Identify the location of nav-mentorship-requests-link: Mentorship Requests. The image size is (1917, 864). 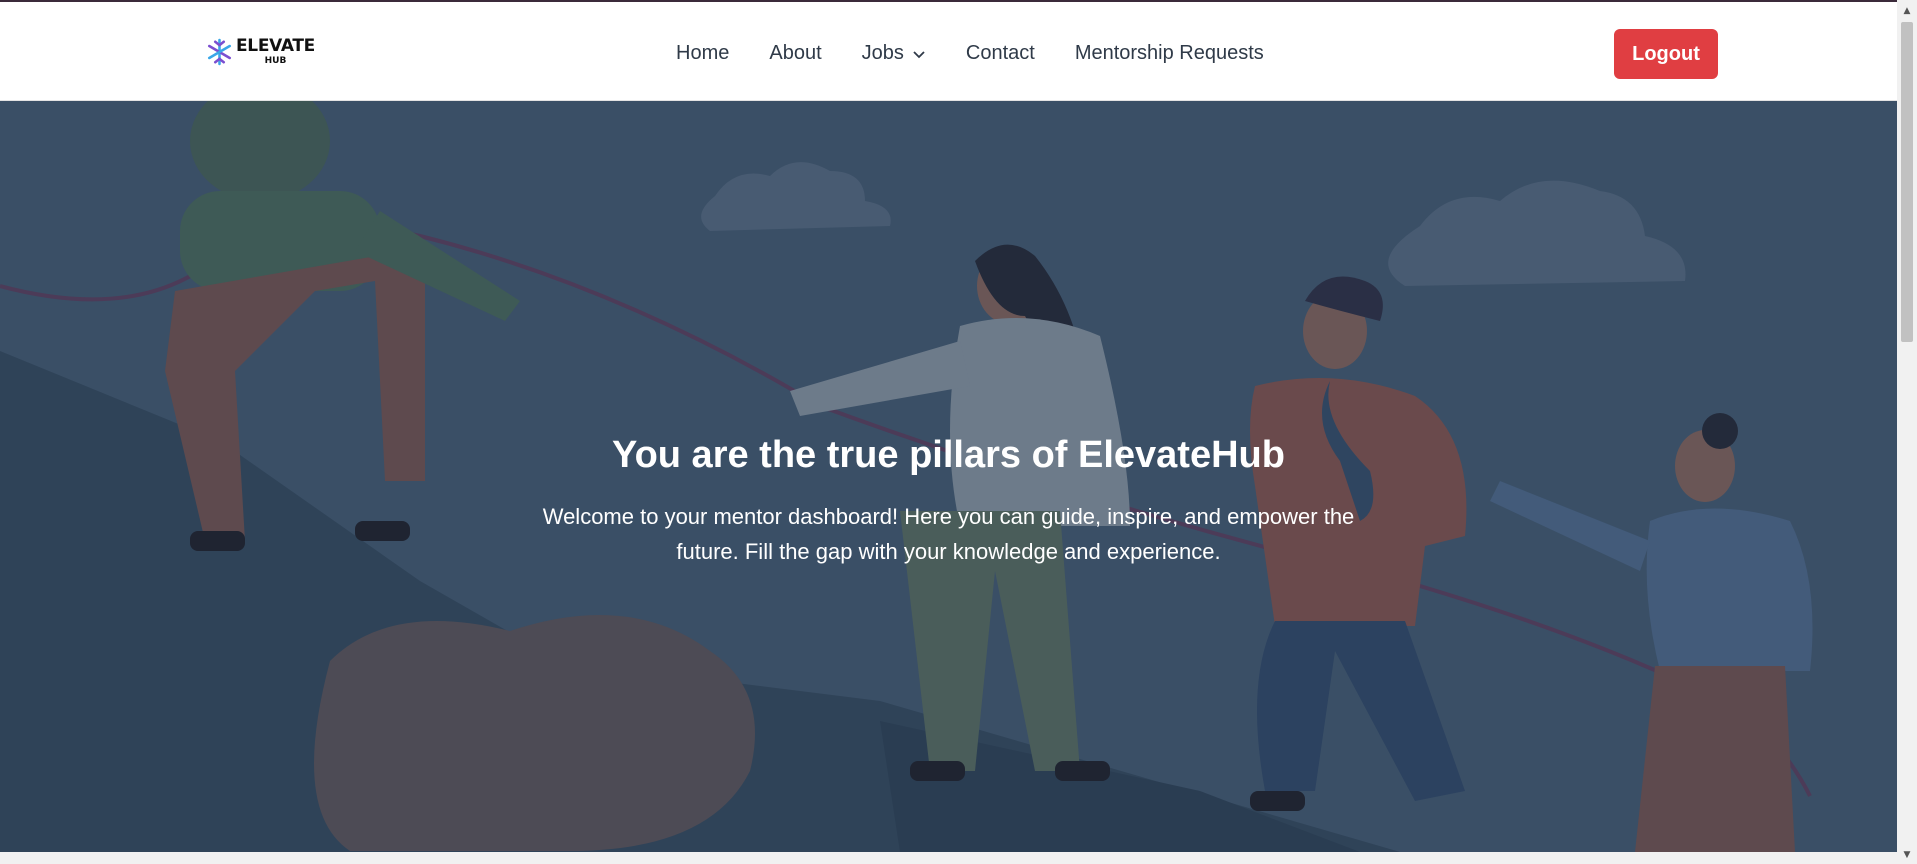
(1169, 53).